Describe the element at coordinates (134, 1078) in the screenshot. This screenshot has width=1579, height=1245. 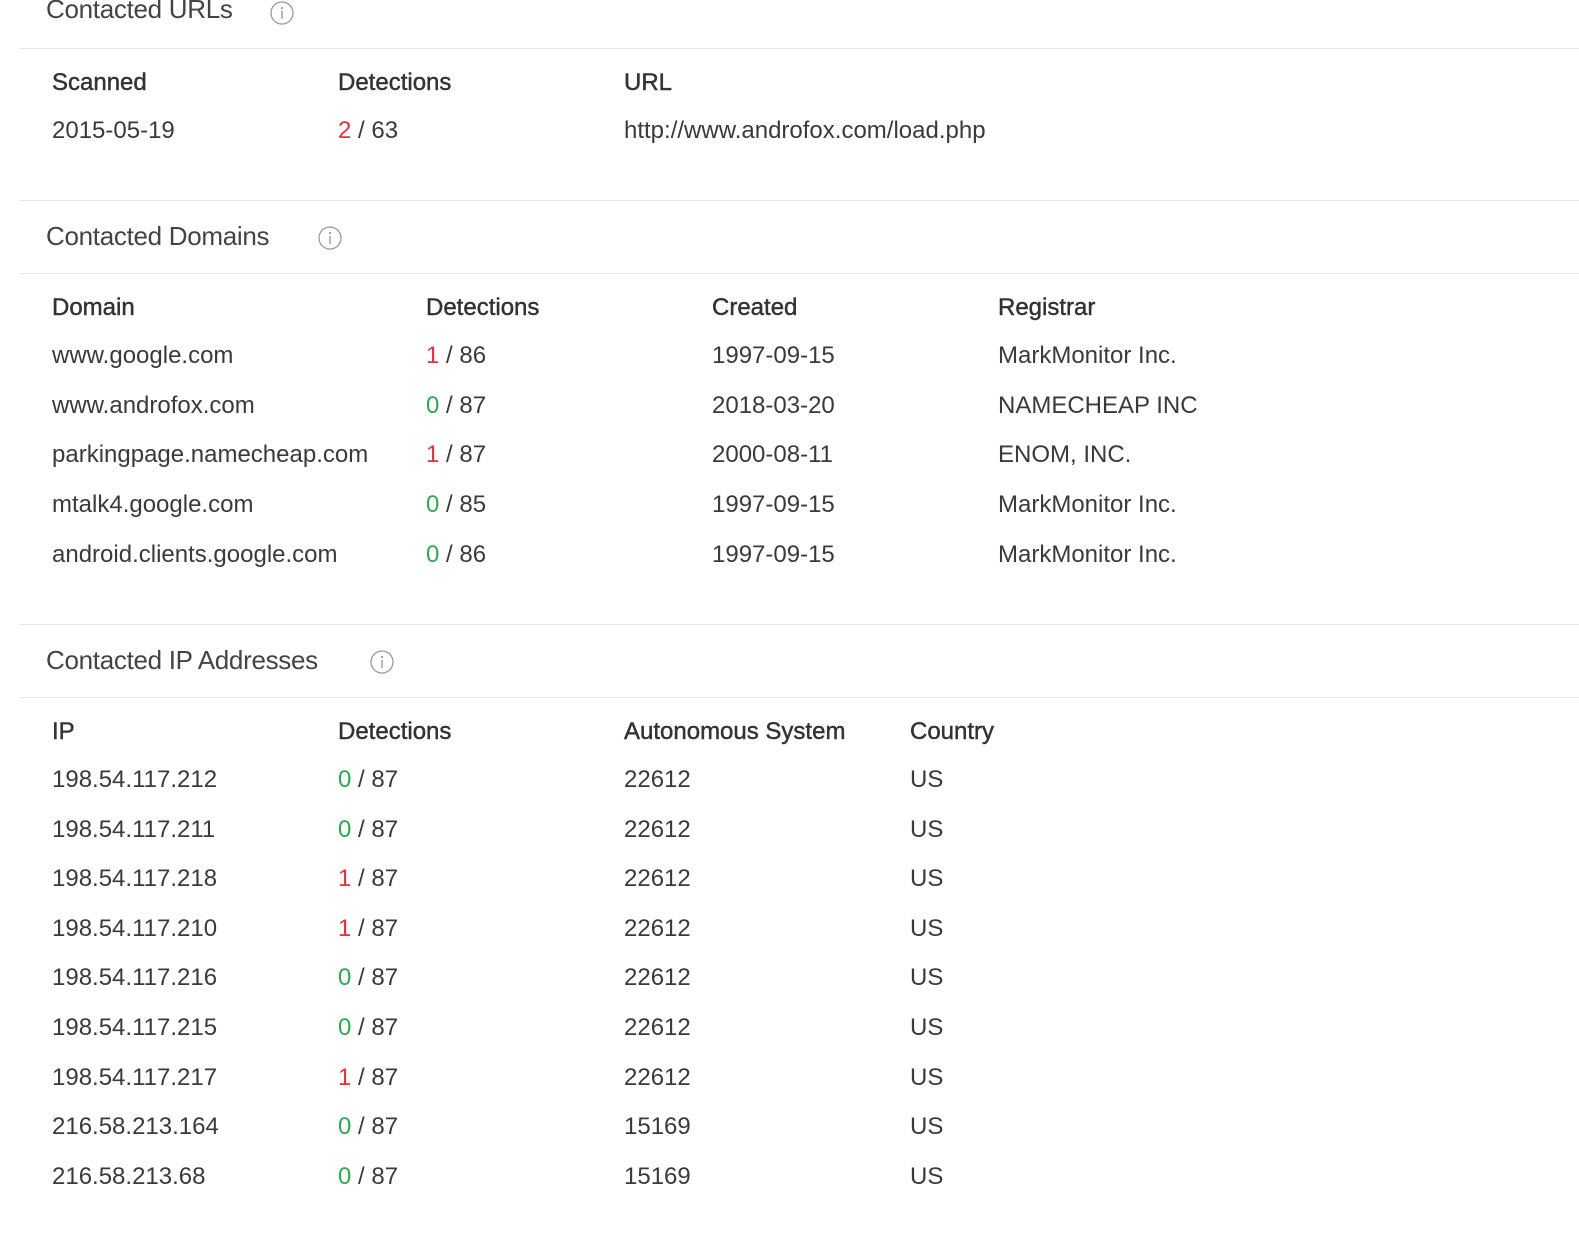
I see `ip-link: 198.54.117.217` at that location.